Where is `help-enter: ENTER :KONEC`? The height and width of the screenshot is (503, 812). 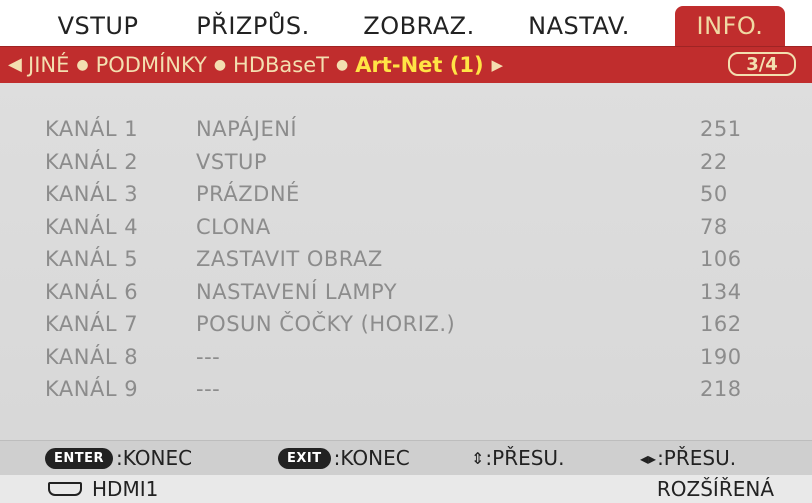
help-enter: ENTER :KONEC is located at coordinates (118, 458).